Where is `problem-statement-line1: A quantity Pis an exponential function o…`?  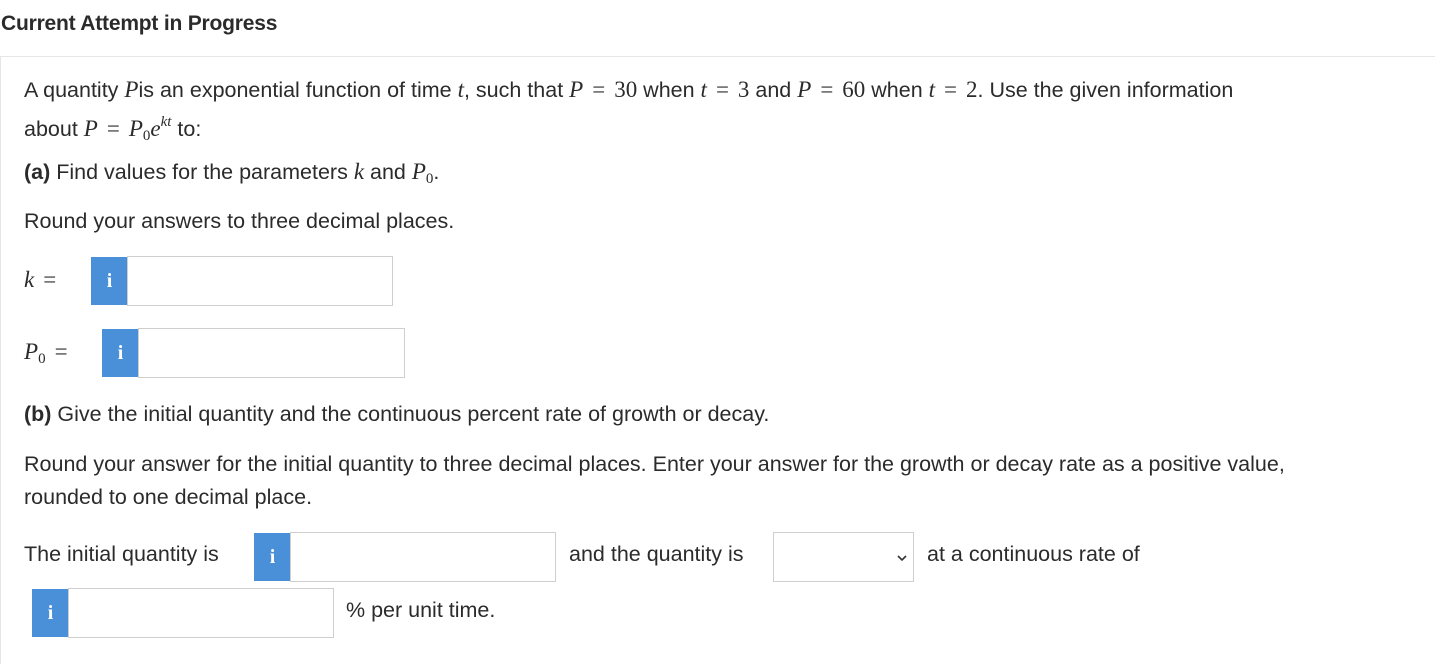
problem-statement-line1: A quantity Pis an exponential function o… is located at coordinates (628, 90).